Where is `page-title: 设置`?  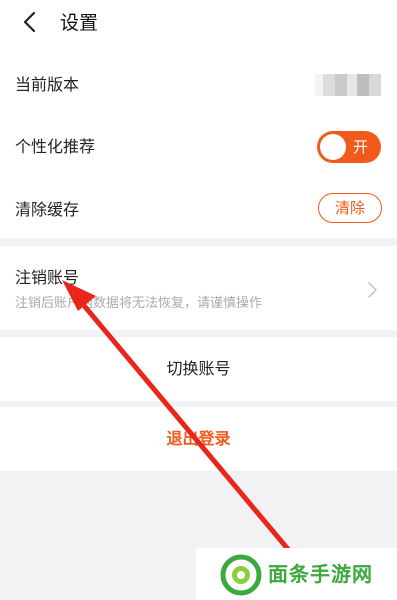 page-title: 设置 is located at coordinates (79, 23).